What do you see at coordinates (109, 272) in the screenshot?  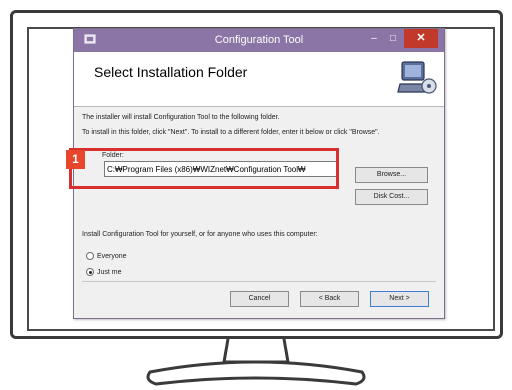 I see `radio-just-me-label: Just me` at bounding box center [109, 272].